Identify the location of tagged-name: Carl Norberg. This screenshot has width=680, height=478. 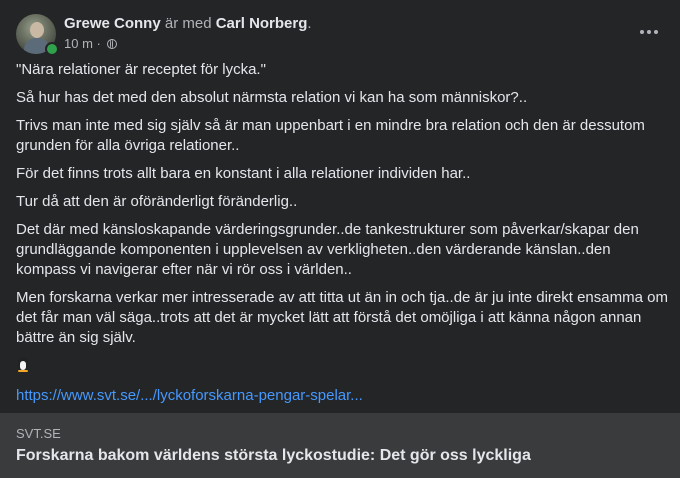
(262, 23).